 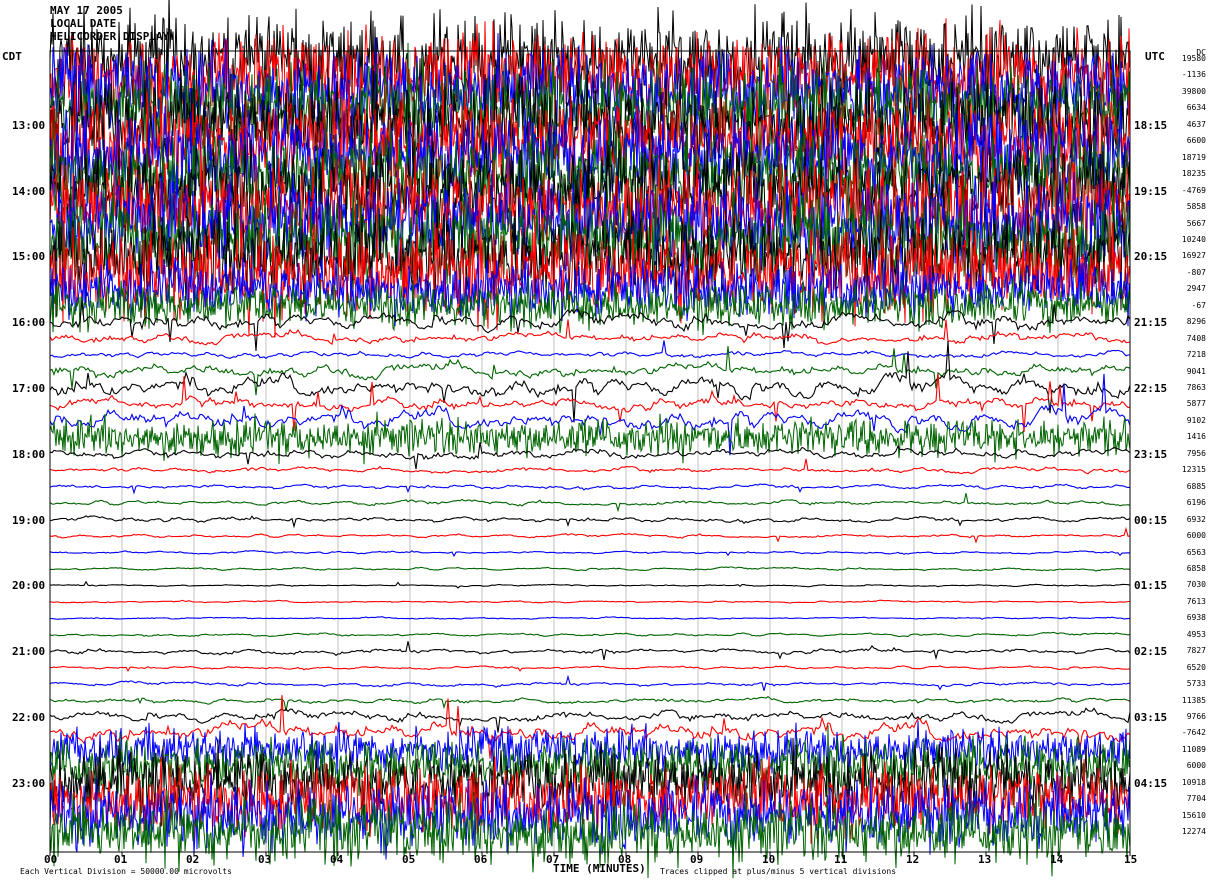 What do you see at coordinates (1151, 586) in the screenshot?
I see `right-hour-label: 01:15` at bounding box center [1151, 586].